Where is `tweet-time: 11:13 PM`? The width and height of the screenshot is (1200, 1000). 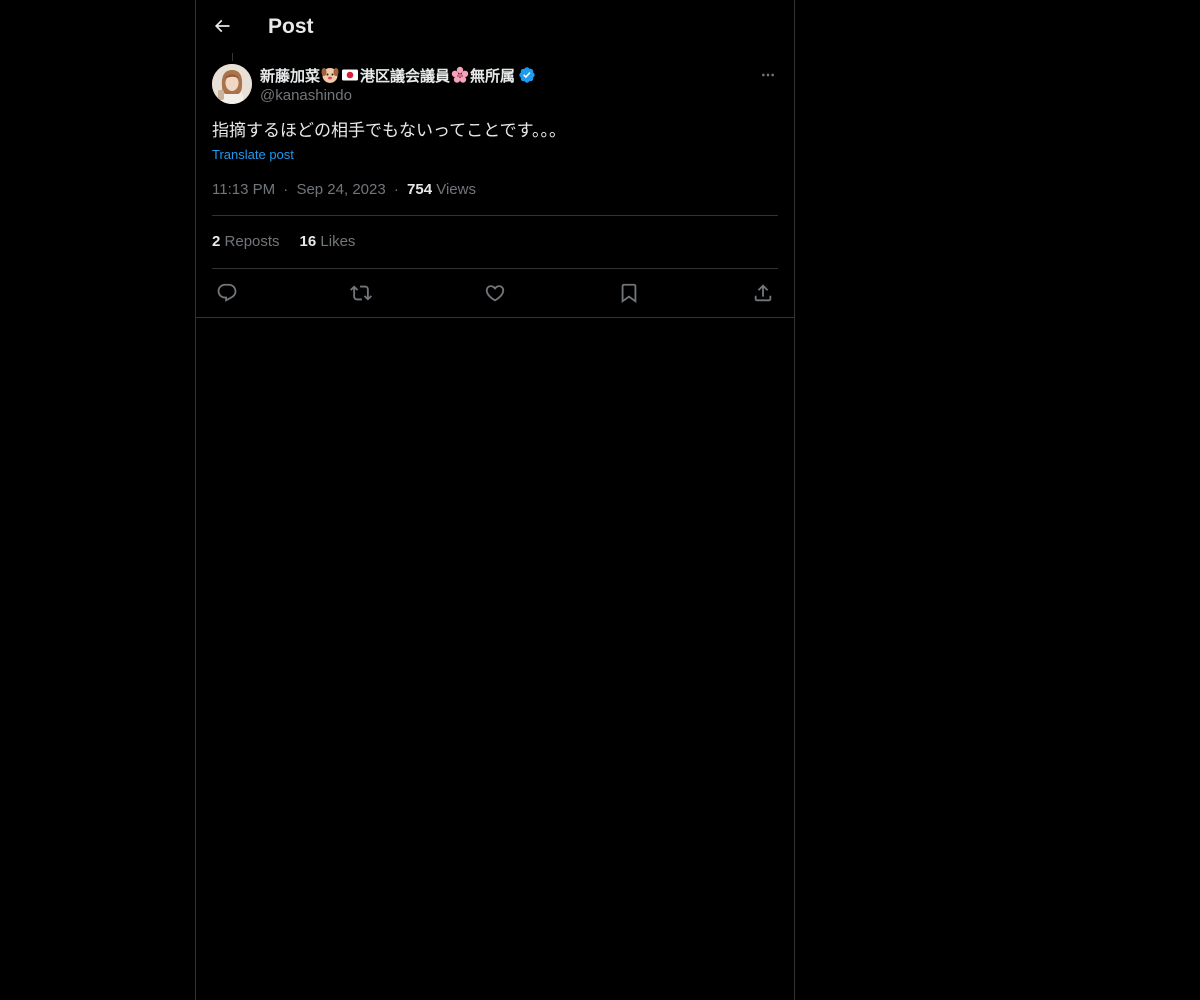
tweet-time: 11:13 PM is located at coordinates (243, 189).